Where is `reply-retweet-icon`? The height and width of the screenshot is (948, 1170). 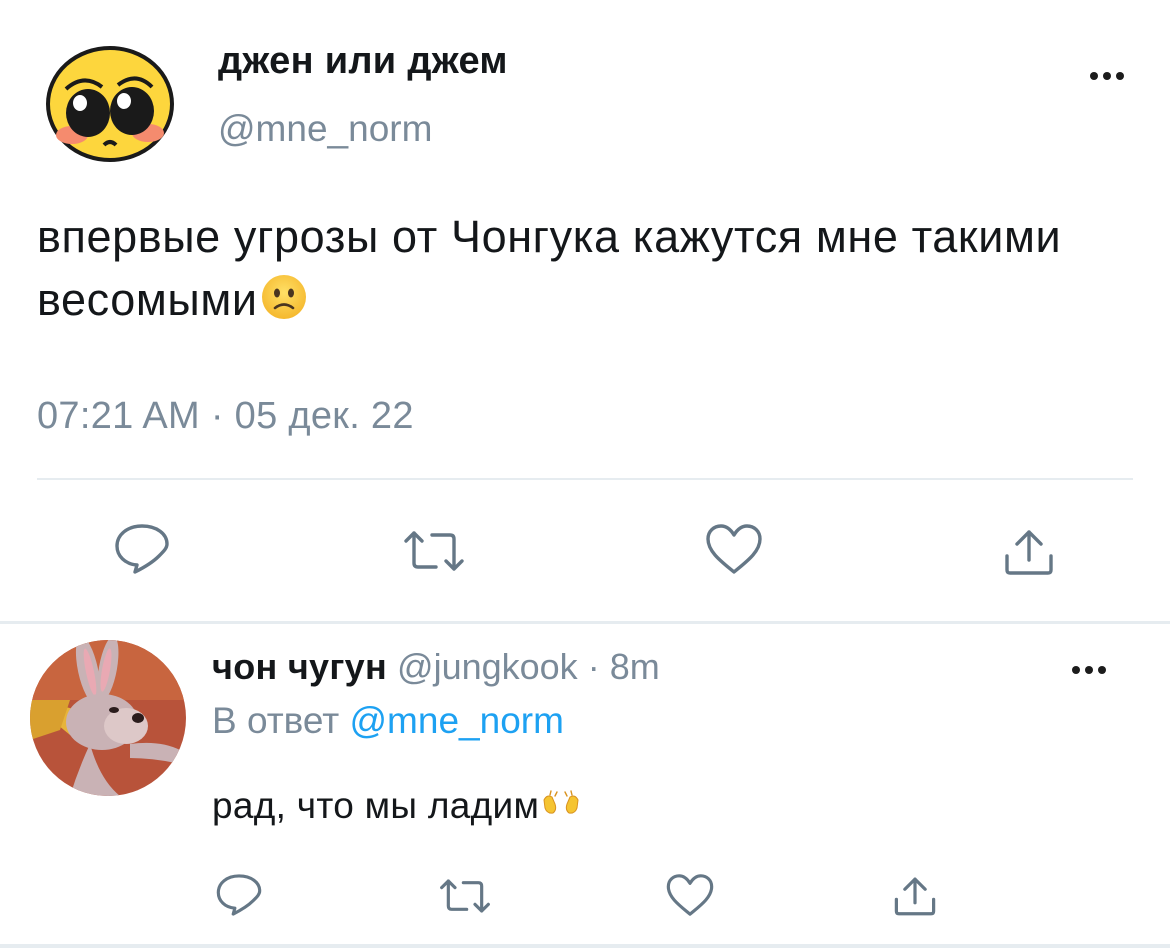
reply-retweet-icon is located at coordinates (465, 898).